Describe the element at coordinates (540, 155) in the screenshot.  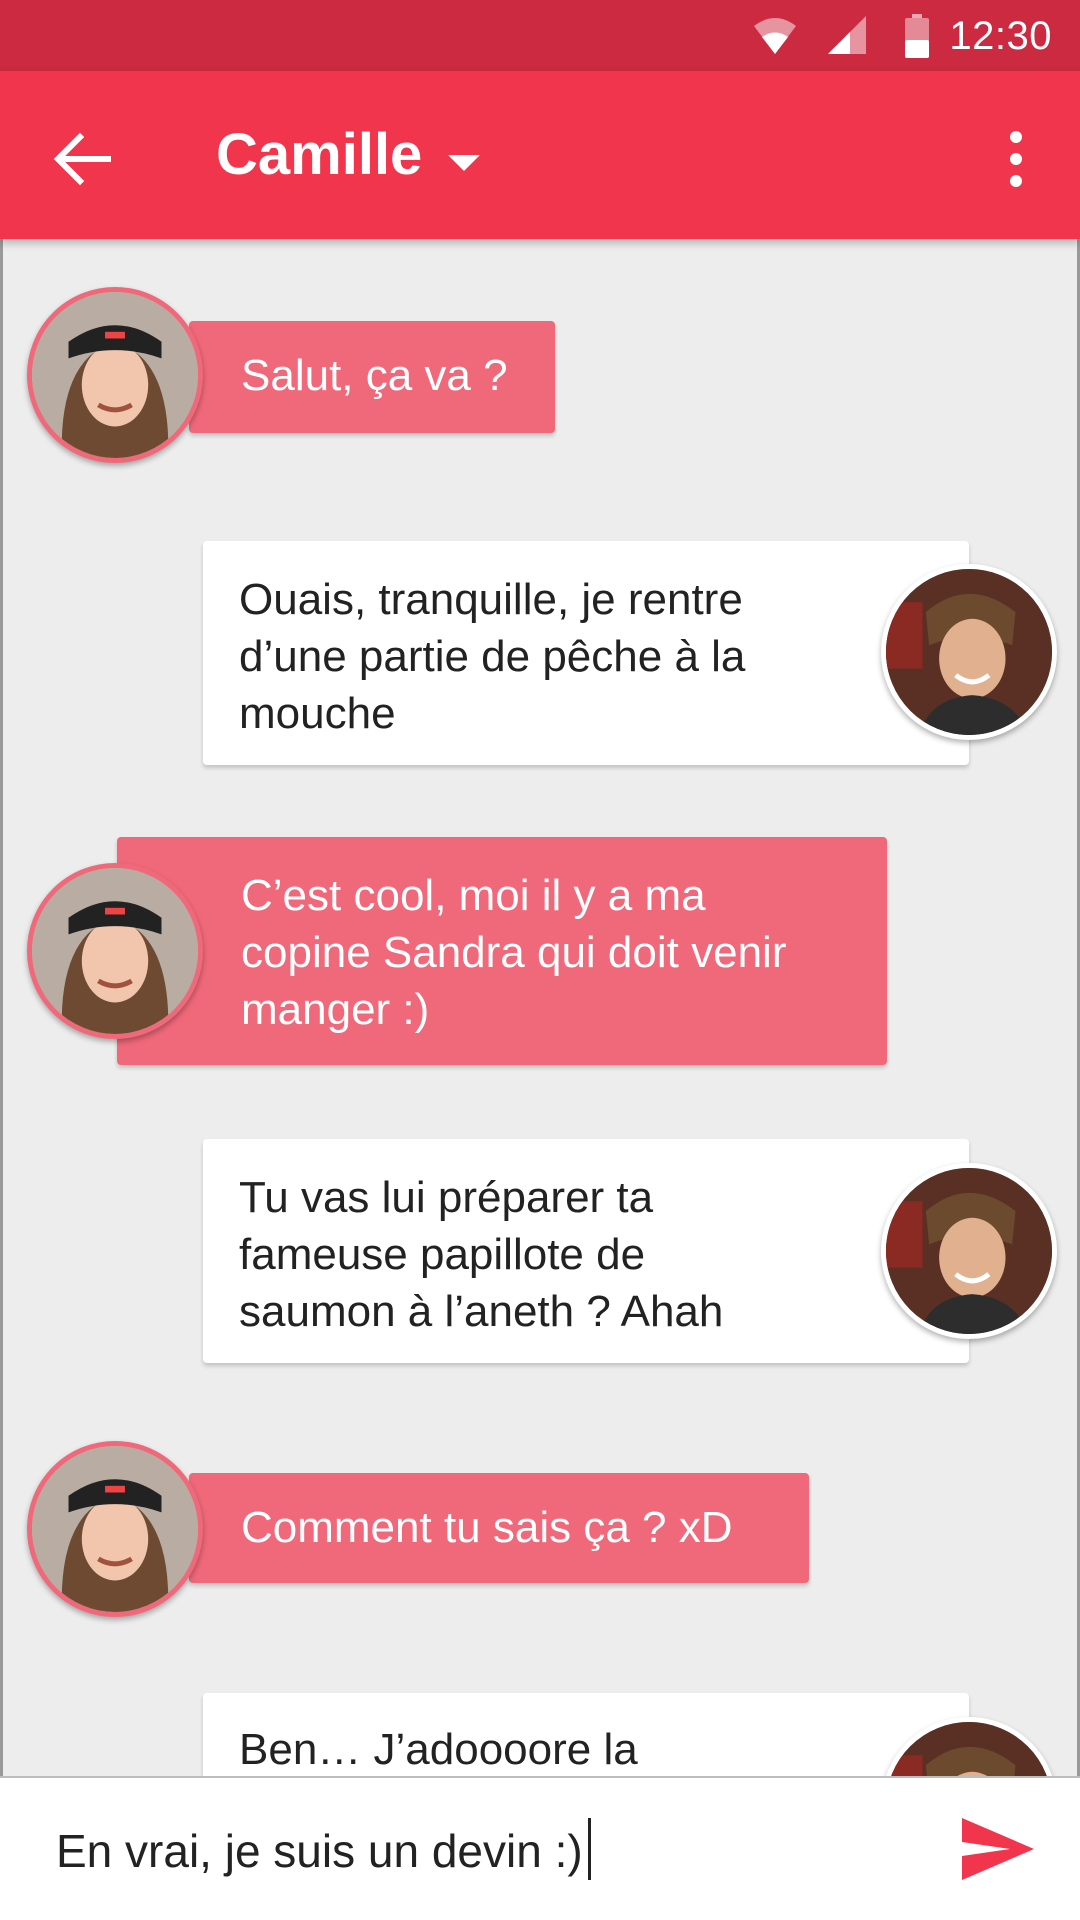
I see `app-bar: Camille` at that location.